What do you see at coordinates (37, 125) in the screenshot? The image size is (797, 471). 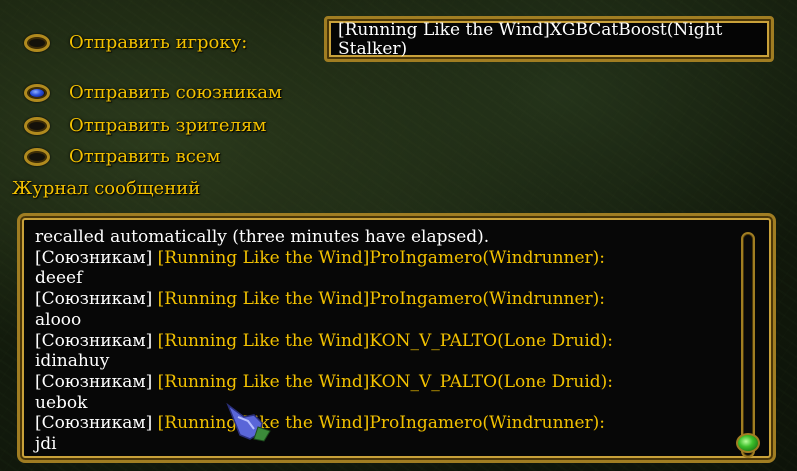 I see `radio-send-to-spectators` at bounding box center [37, 125].